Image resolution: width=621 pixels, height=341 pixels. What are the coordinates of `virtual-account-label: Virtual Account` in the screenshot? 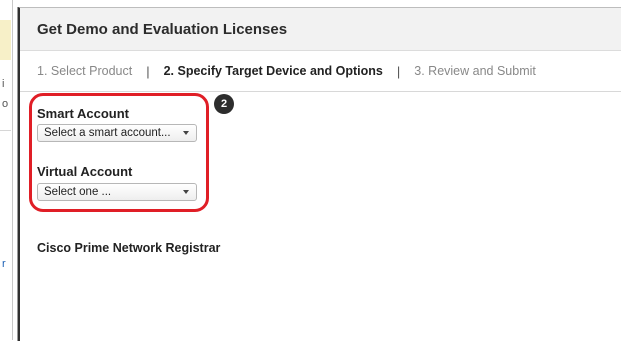 It's located at (85, 171).